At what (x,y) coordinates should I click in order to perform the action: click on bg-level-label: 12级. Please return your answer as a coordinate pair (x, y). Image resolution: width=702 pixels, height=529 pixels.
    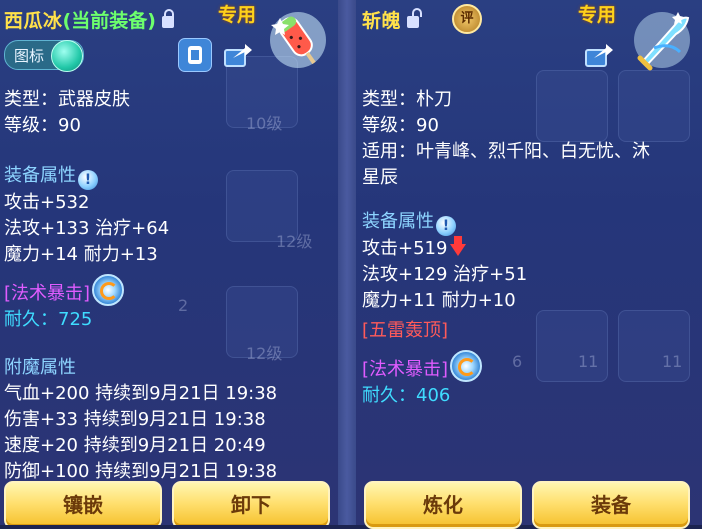
    Looking at the image, I should click on (294, 241).